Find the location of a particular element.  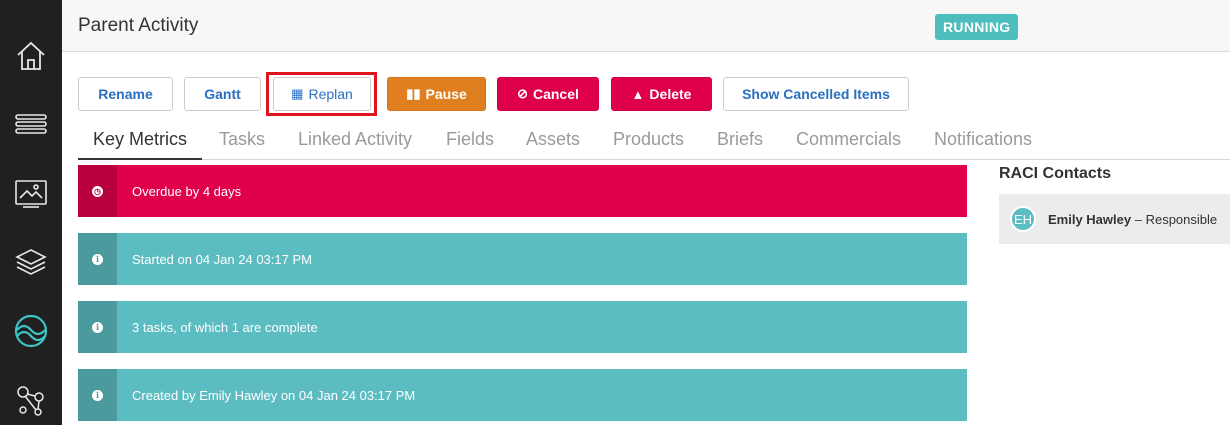

header: Parent Activity RUNNING is located at coordinates (646, 26).